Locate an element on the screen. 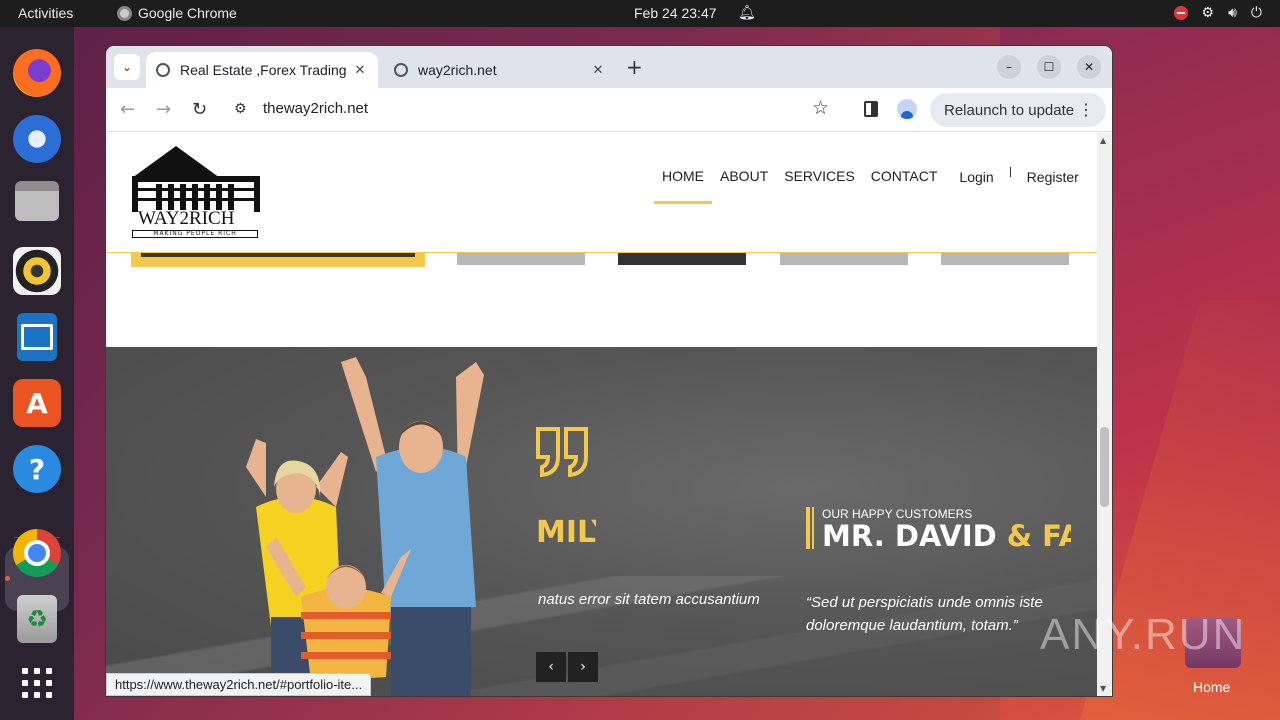  do-not-disturb-icon is located at coordinates (1180, 12).